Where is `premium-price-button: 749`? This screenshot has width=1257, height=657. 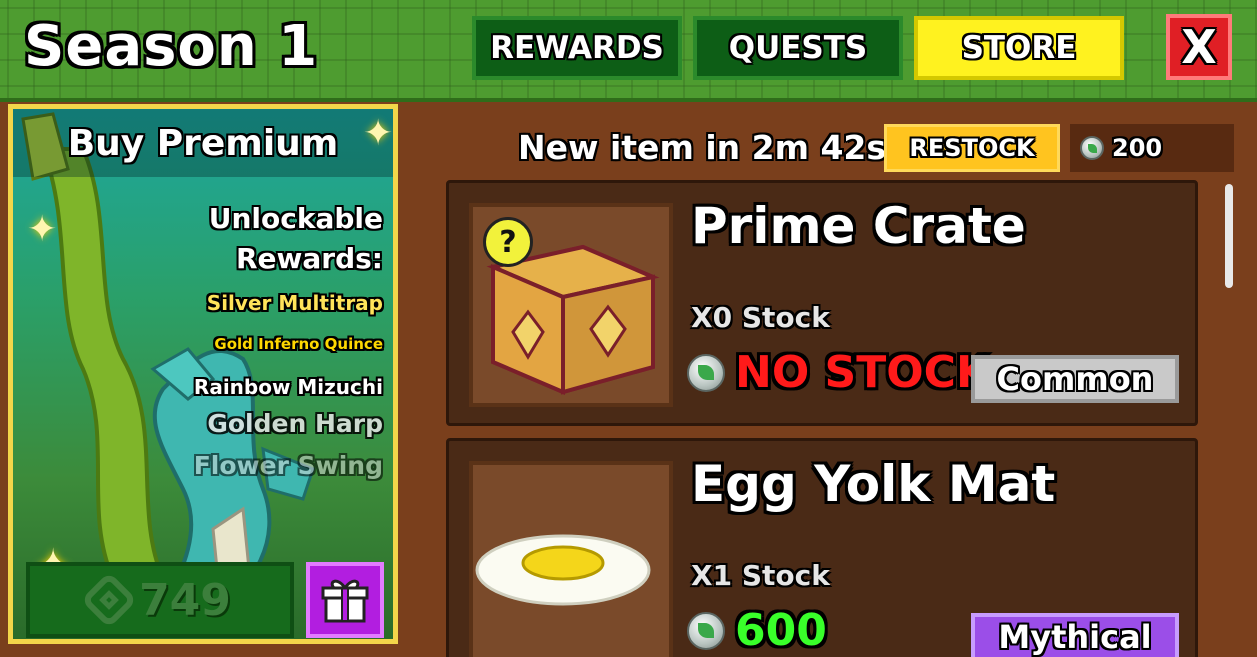 premium-price-button: 749 is located at coordinates (160, 600).